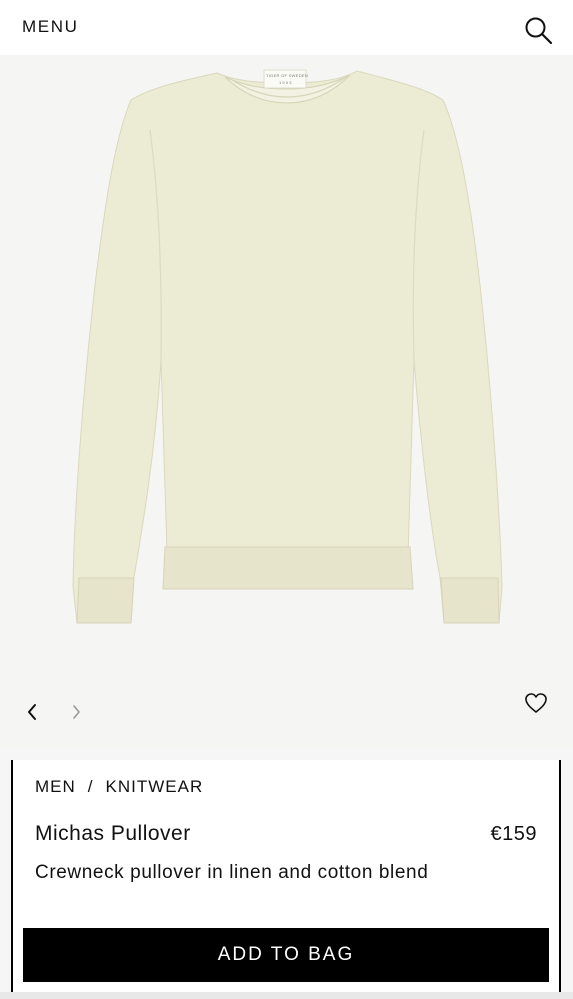  Describe the element at coordinates (286, 82) in the screenshot. I see `neck-label-year: 1903` at that location.